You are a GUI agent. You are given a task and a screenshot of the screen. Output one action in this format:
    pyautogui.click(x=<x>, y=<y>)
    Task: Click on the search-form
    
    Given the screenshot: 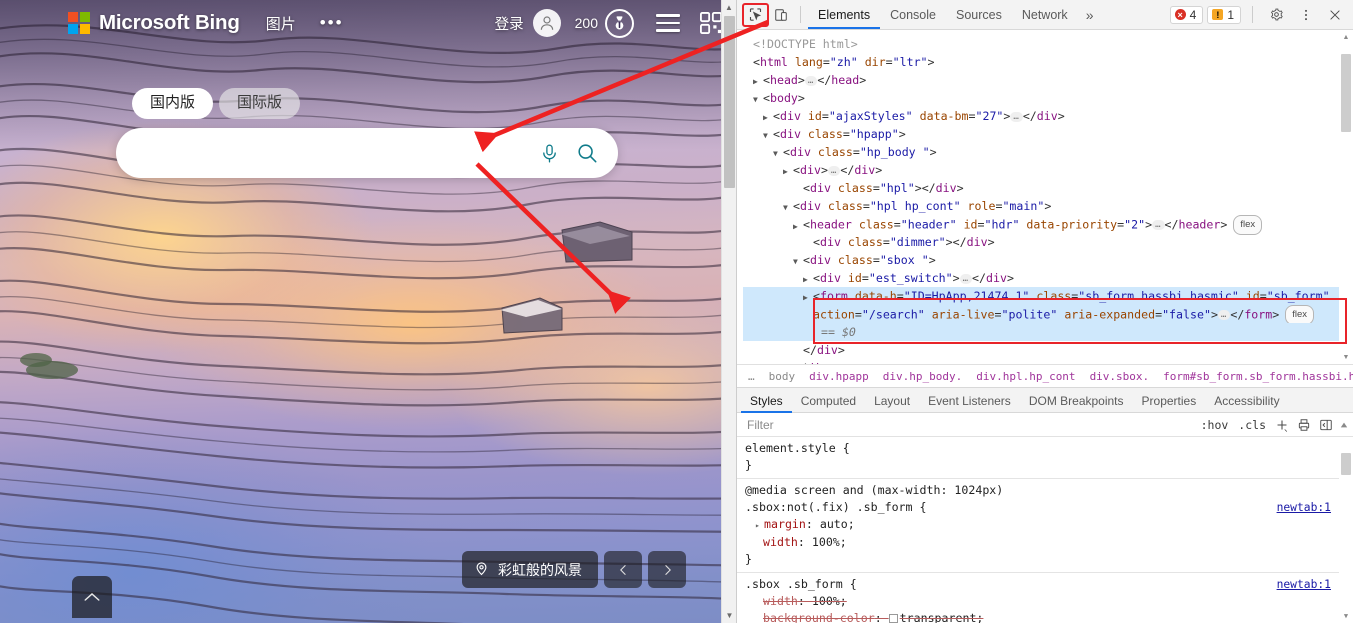 What is the action you would take?
    pyautogui.click(x=367, y=153)
    